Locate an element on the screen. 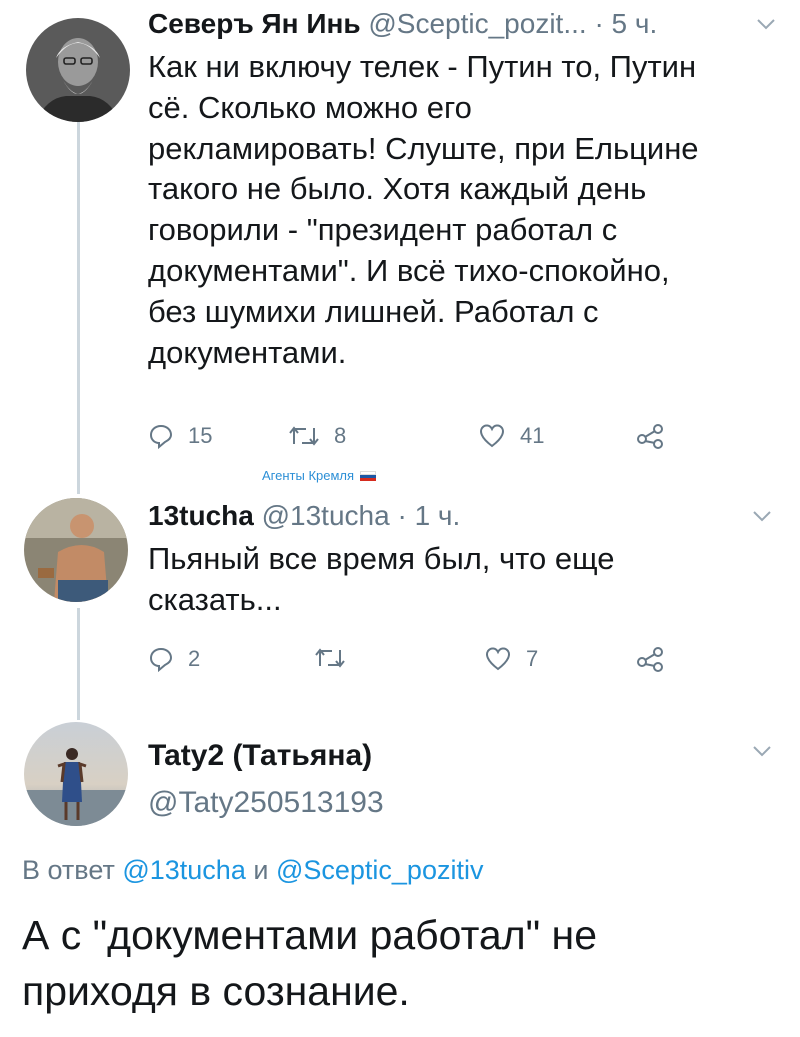  like-button: 41 is located at coordinates (511, 436).